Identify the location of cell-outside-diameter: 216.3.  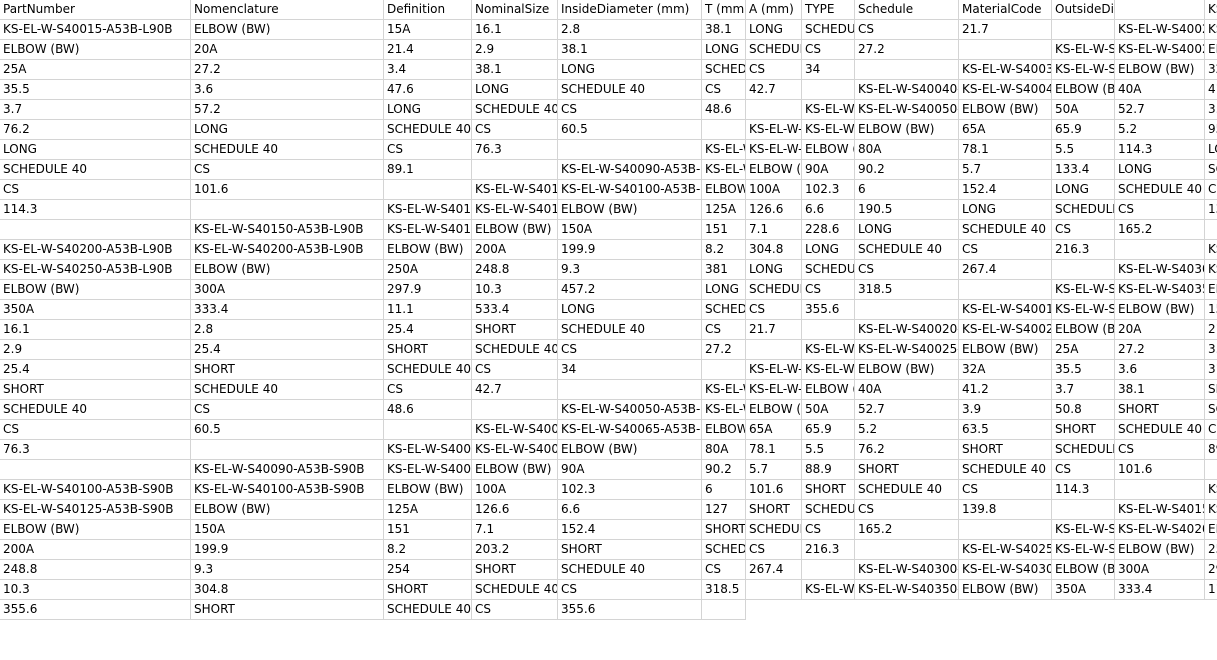
(1083, 250).